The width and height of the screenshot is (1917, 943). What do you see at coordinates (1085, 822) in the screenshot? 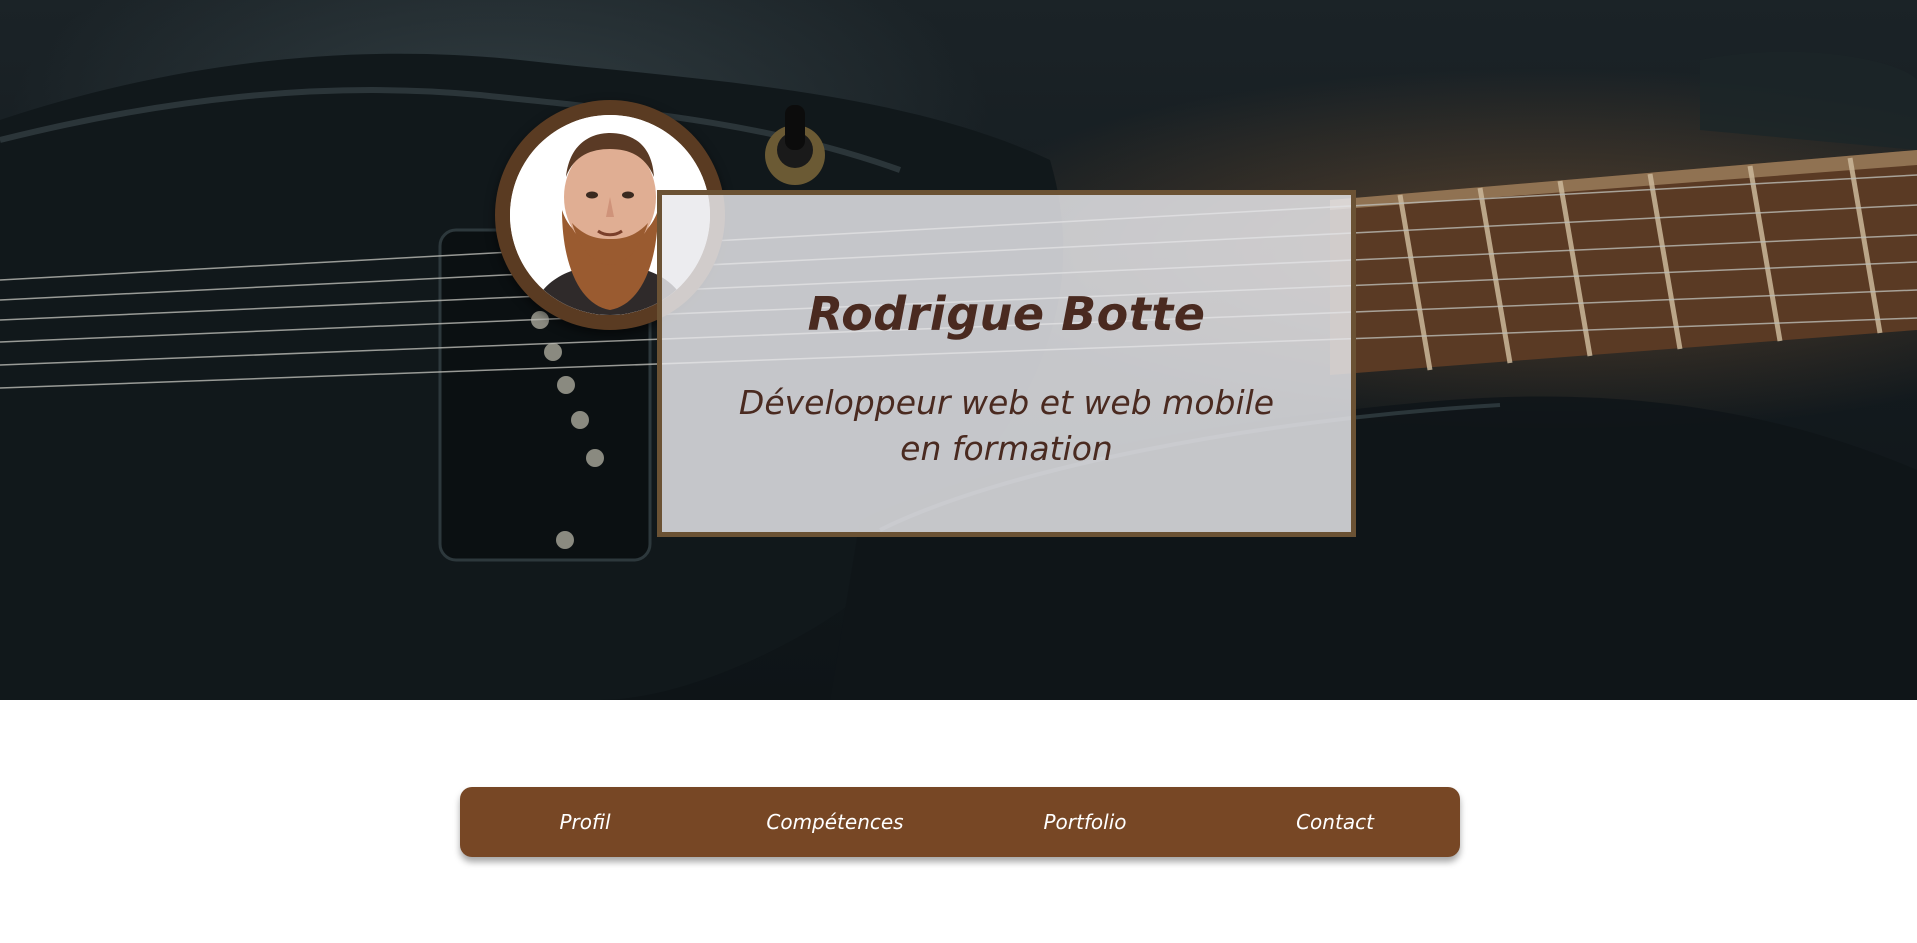
I see `nav-item-portfolio: Portfolio` at bounding box center [1085, 822].